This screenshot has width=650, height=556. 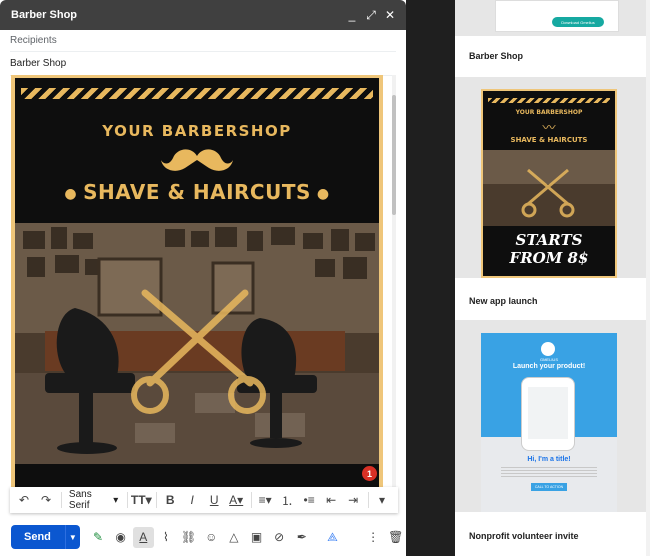 I want to click on mini-subheading: SHAVE & HAIRCUTS, so click(x=549, y=140).